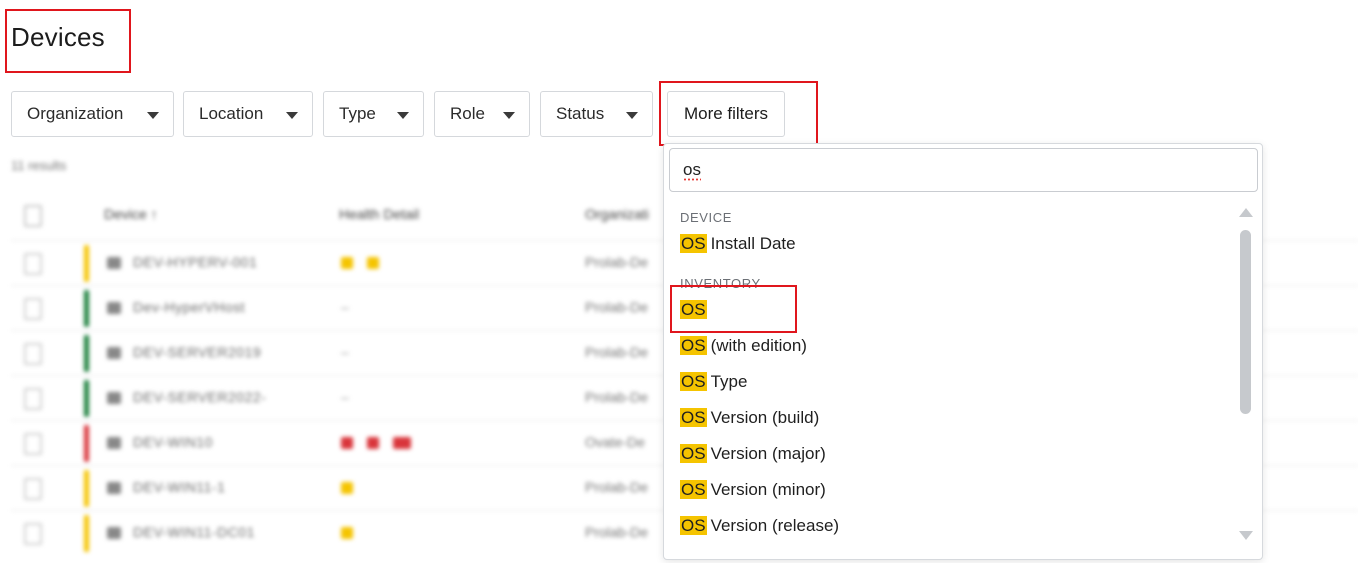  What do you see at coordinates (373, 263) in the screenshot?
I see `alert-icon` at bounding box center [373, 263].